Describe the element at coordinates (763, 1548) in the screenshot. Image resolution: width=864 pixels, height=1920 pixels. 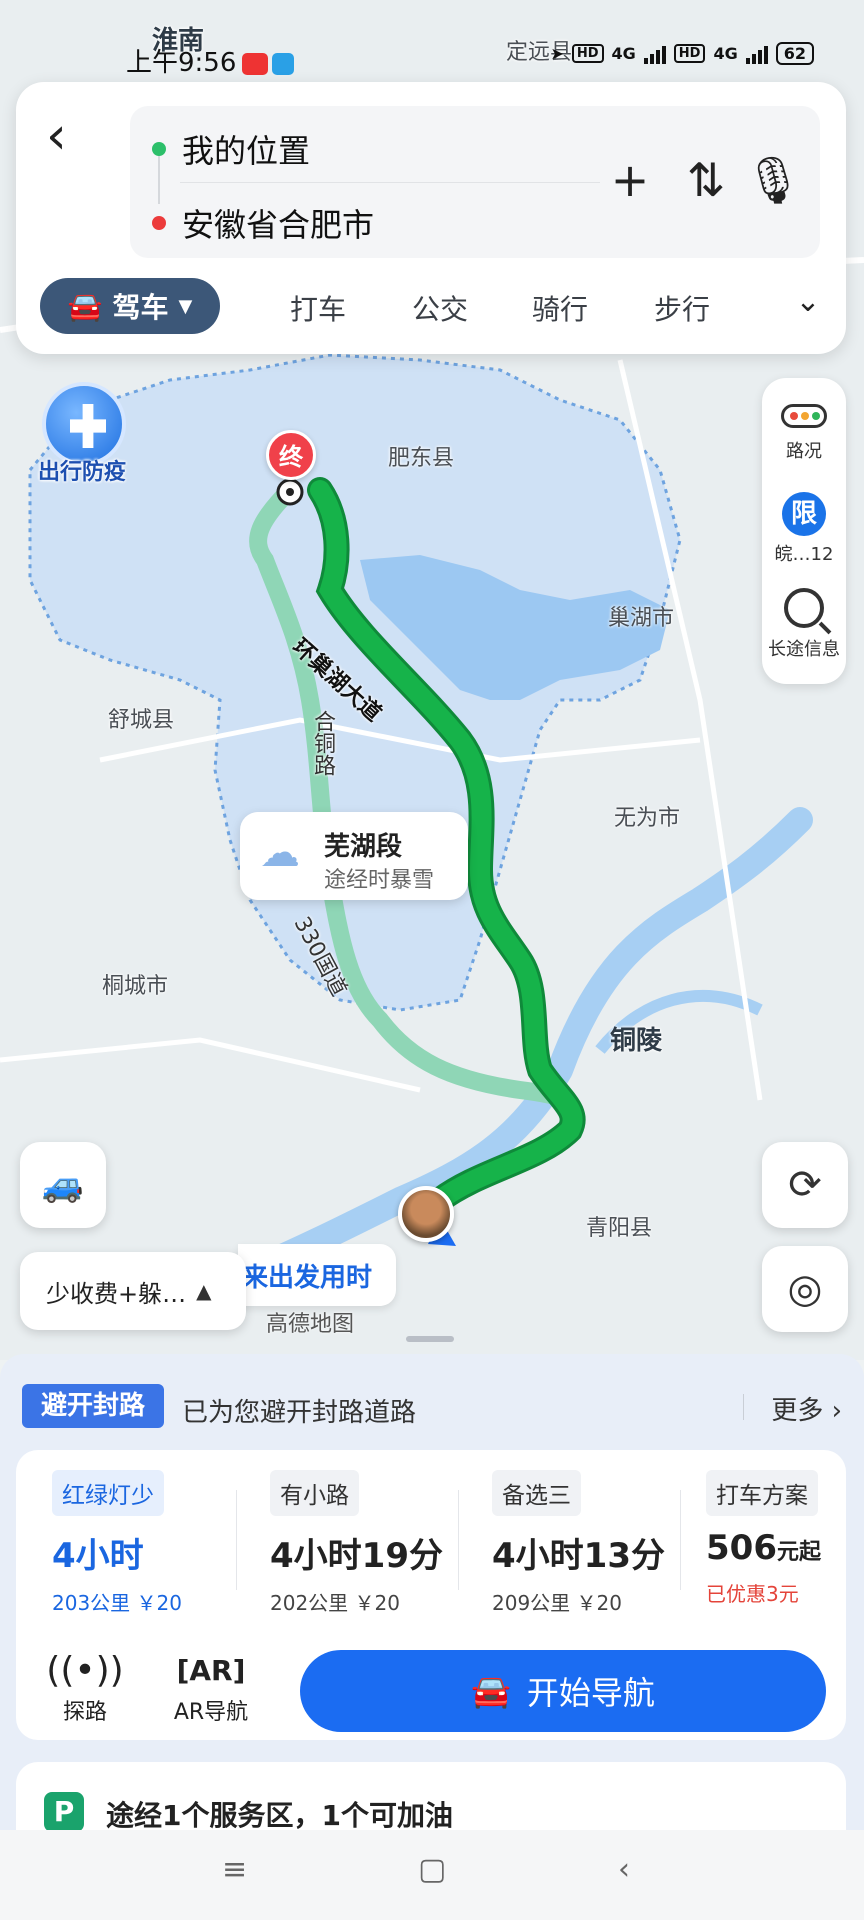
I see `taxi-price: 506元起` at that location.